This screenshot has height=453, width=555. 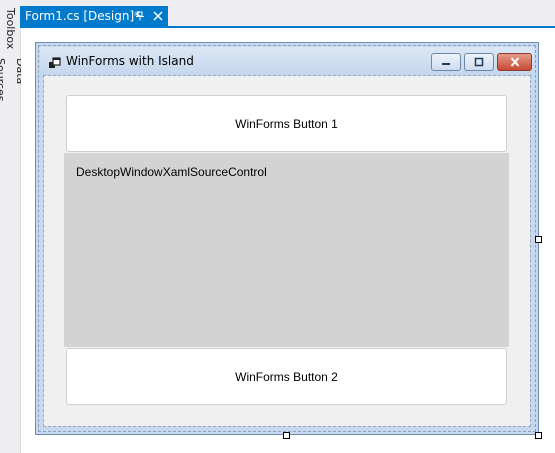 What do you see at coordinates (55, 62) in the screenshot?
I see `window-app-icon` at bounding box center [55, 62].